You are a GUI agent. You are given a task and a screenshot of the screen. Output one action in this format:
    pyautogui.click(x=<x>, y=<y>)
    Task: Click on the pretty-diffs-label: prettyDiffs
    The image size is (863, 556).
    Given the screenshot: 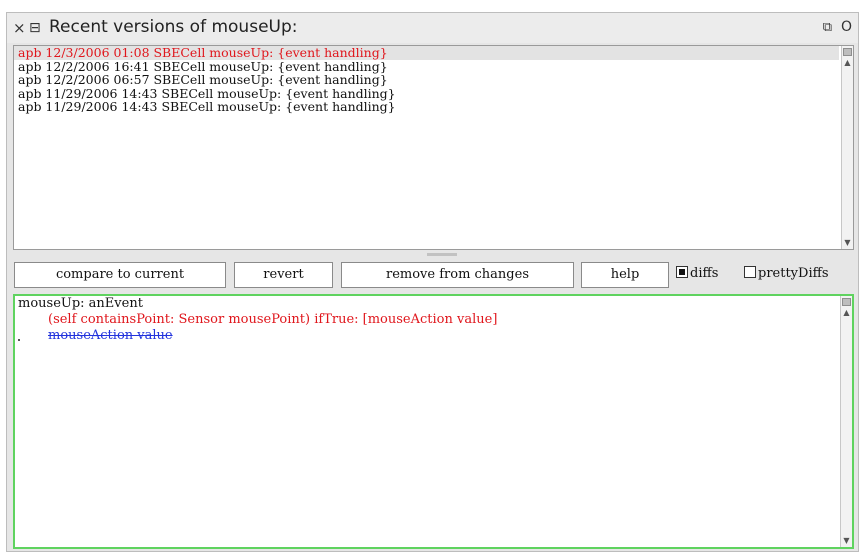 What is the action you would take?
    pyautogui.click(x=793, y=273)
    